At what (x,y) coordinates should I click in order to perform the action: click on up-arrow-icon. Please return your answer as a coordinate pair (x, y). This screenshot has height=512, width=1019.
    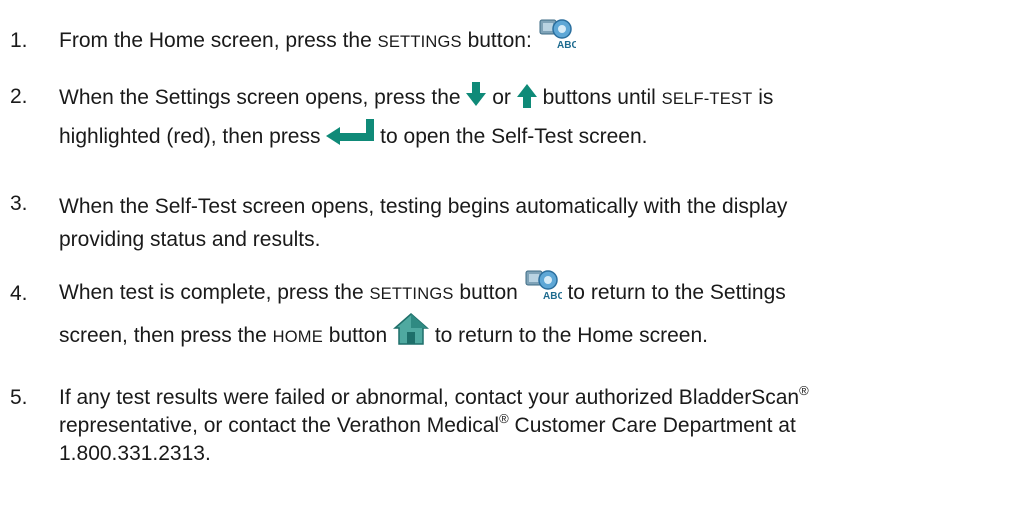
    Looking at the image, I should click on (526, 96).